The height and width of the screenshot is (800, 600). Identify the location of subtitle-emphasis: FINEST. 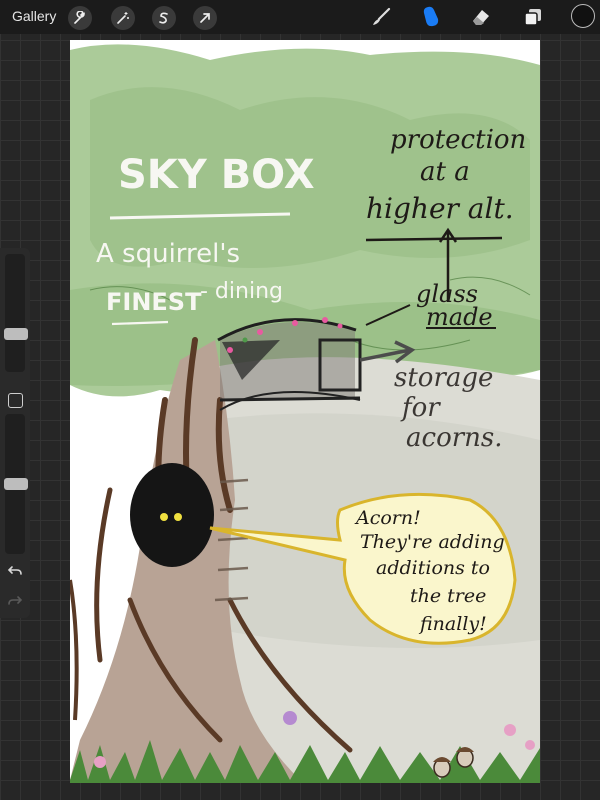
(154, 302).